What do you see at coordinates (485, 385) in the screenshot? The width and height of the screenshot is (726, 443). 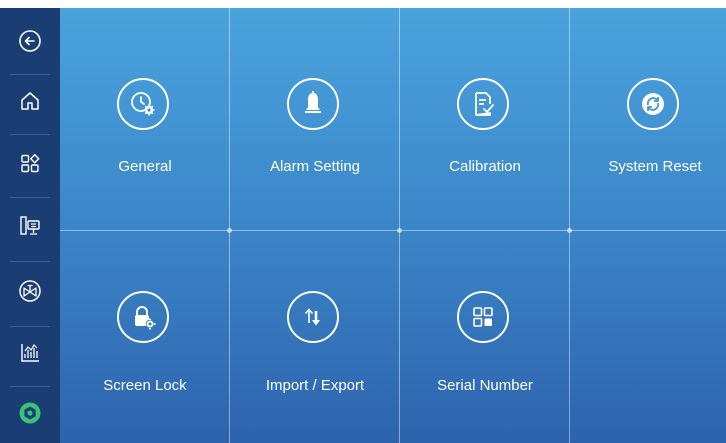 I see `serial-number-label: Serial Number` at bounding box center [485, 385].